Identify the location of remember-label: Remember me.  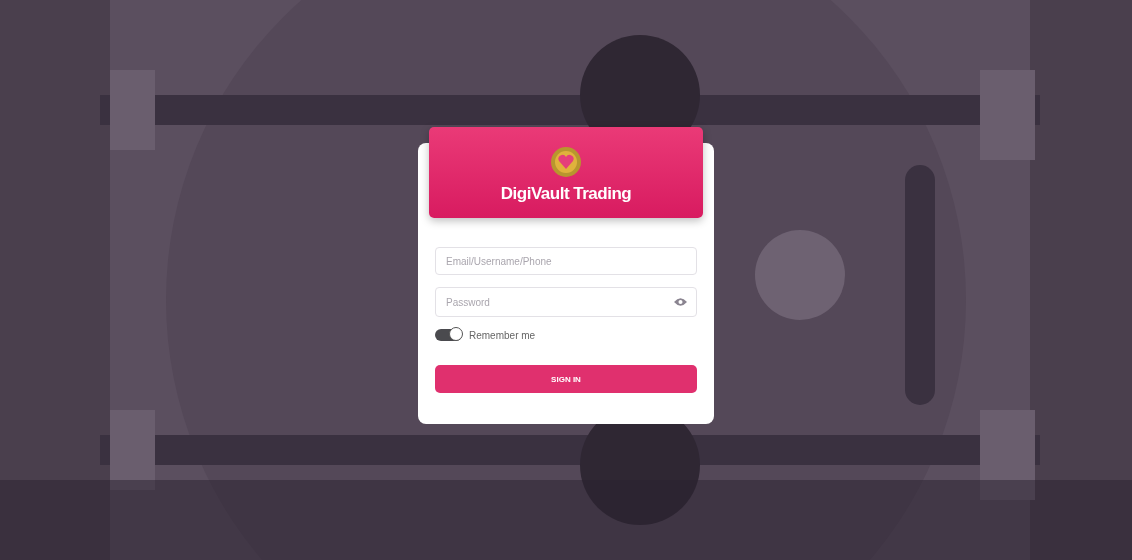
(502, 335).